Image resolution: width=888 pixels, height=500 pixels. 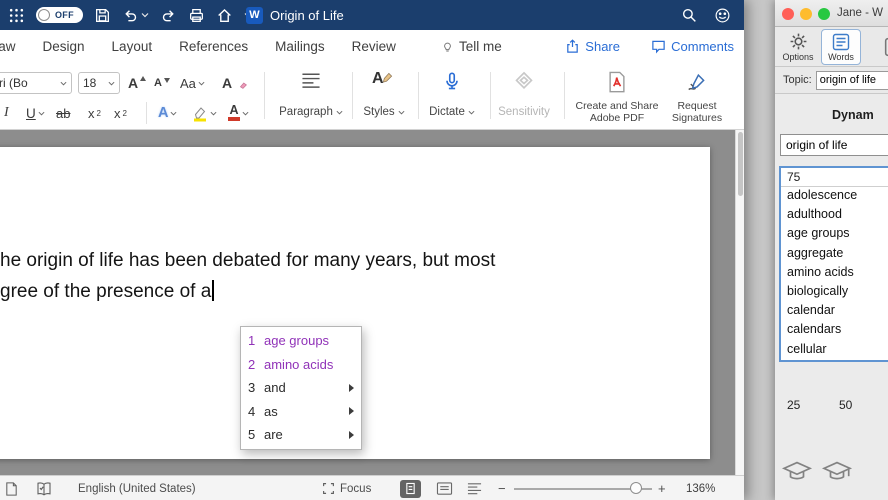 I want to click on tab-mailings: Mailings, so click(x=300, y=46).